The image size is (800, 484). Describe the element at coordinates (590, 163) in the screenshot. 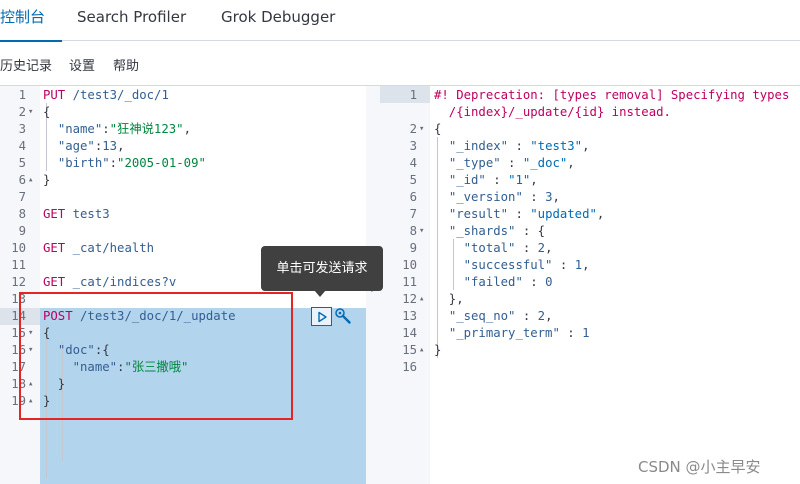

I see `response-code-line: 4 "_type" : "_doc",` at that location.